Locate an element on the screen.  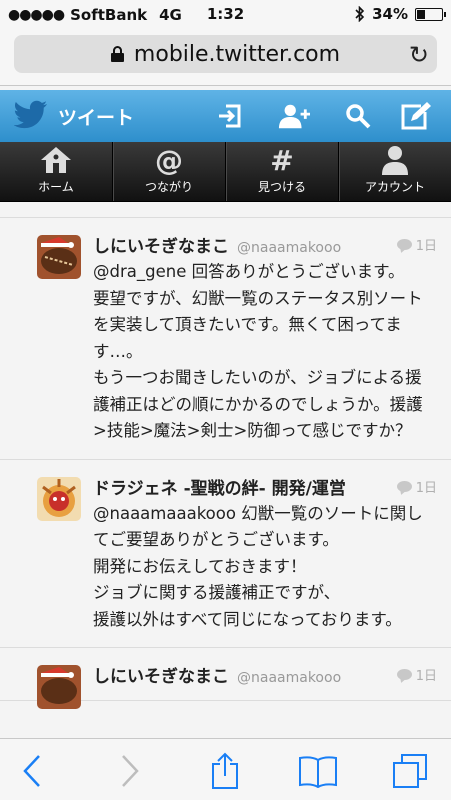
url-text: mobile.twitter.com is located at coordinates (237, 54).